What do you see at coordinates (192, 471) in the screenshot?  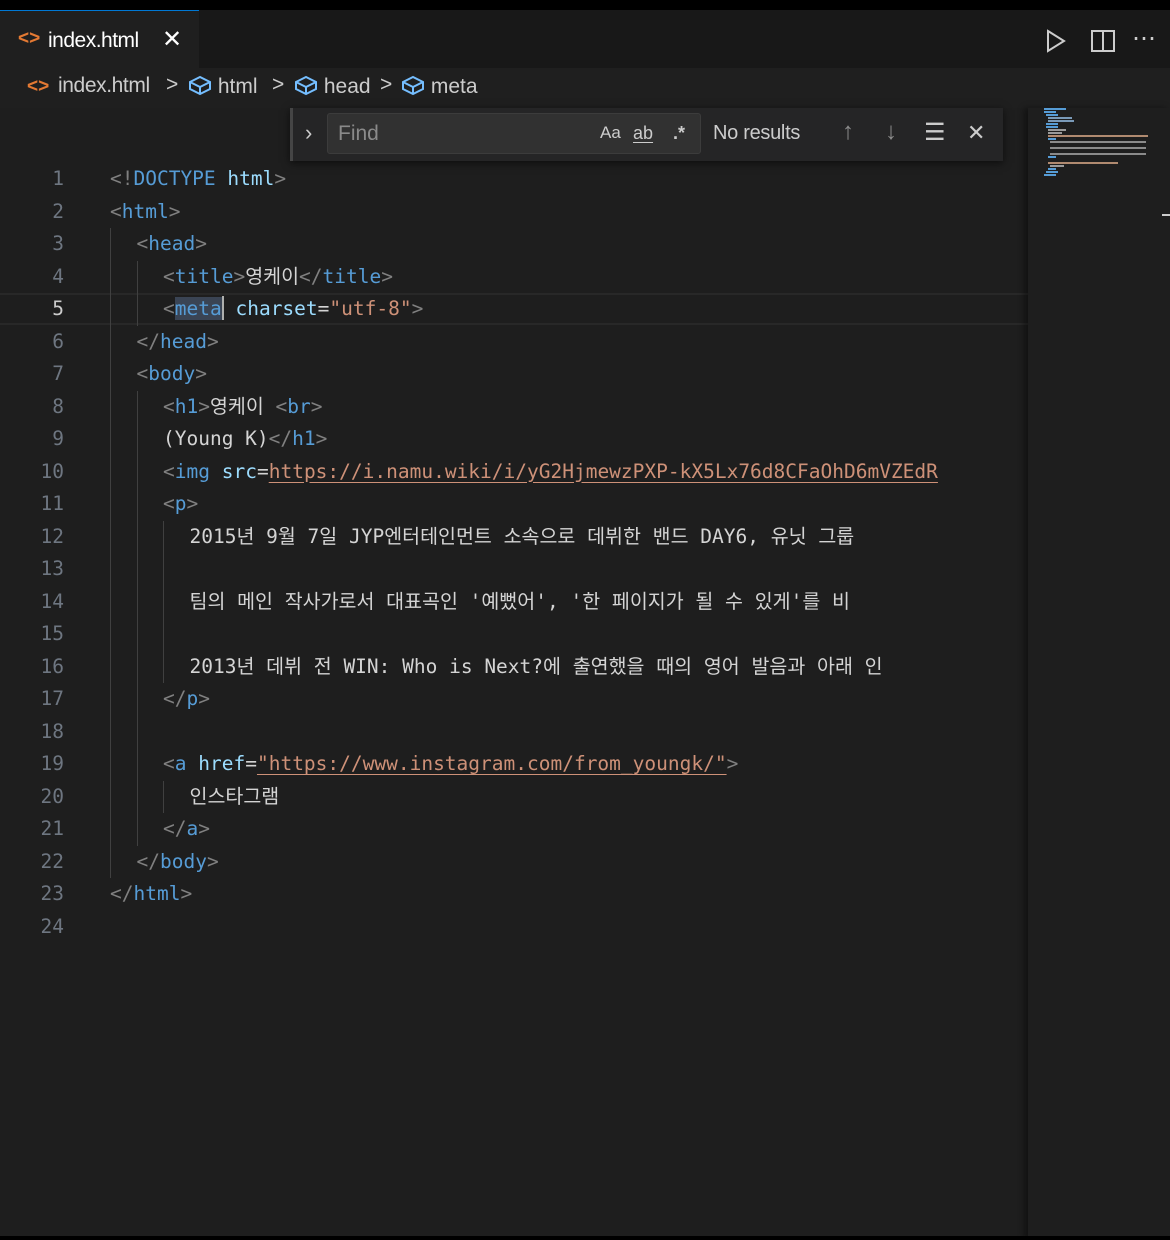 I see `code-token: img` at bounding box center [192, 471].